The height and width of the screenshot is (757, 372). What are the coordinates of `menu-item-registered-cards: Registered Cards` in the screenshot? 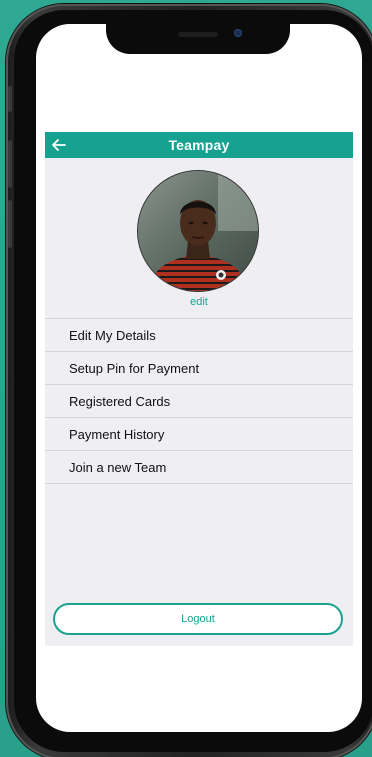 It's located at (199, 401).